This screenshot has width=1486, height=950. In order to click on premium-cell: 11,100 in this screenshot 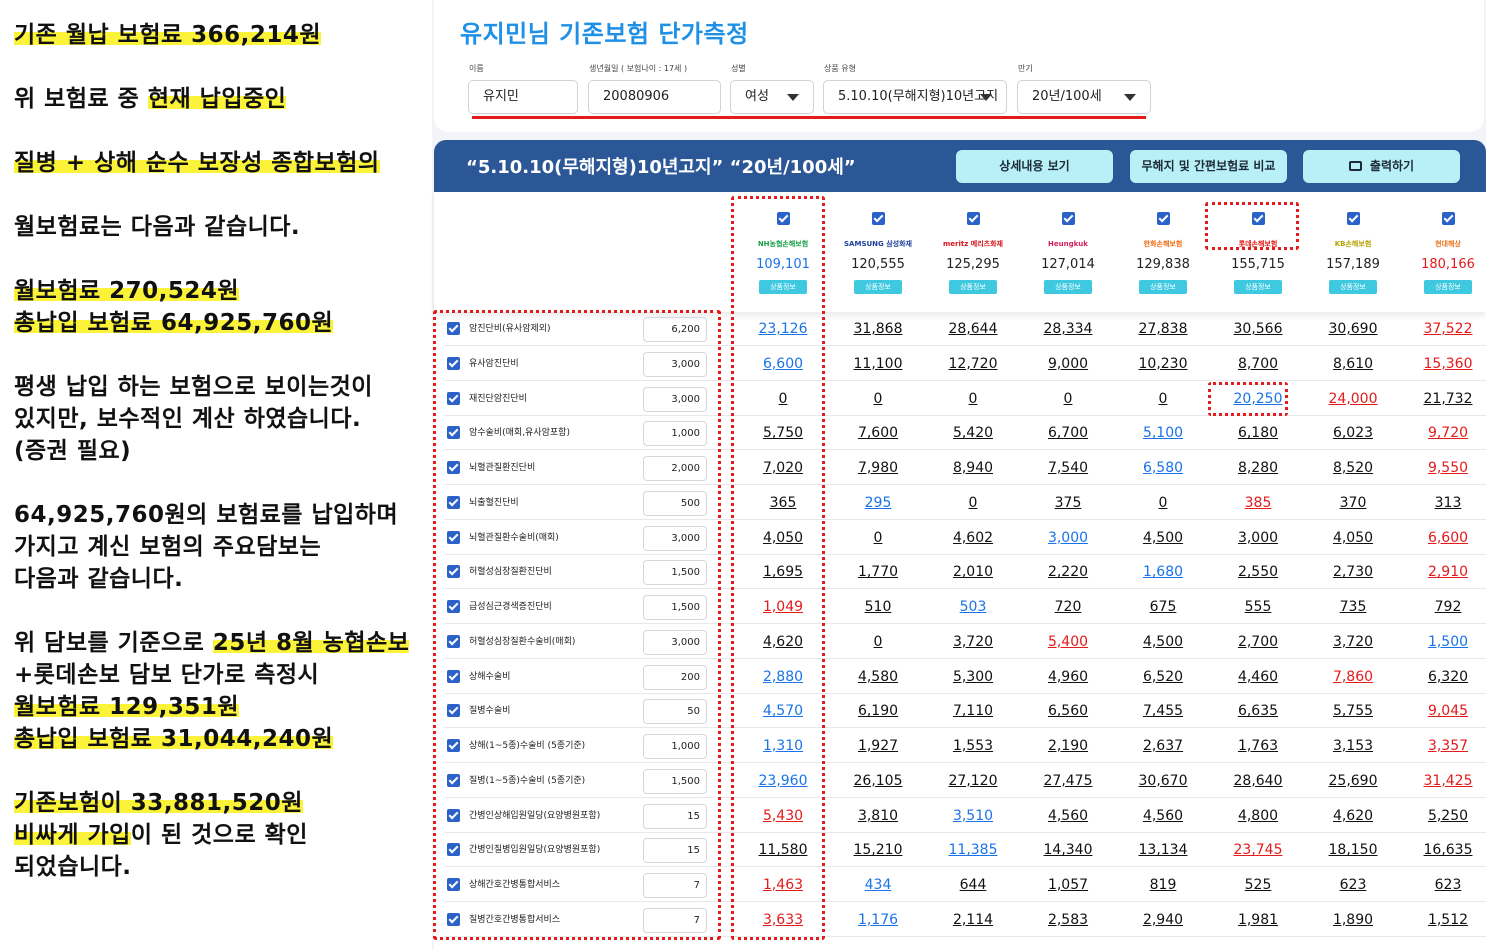, I will do `click(878, 364)`.